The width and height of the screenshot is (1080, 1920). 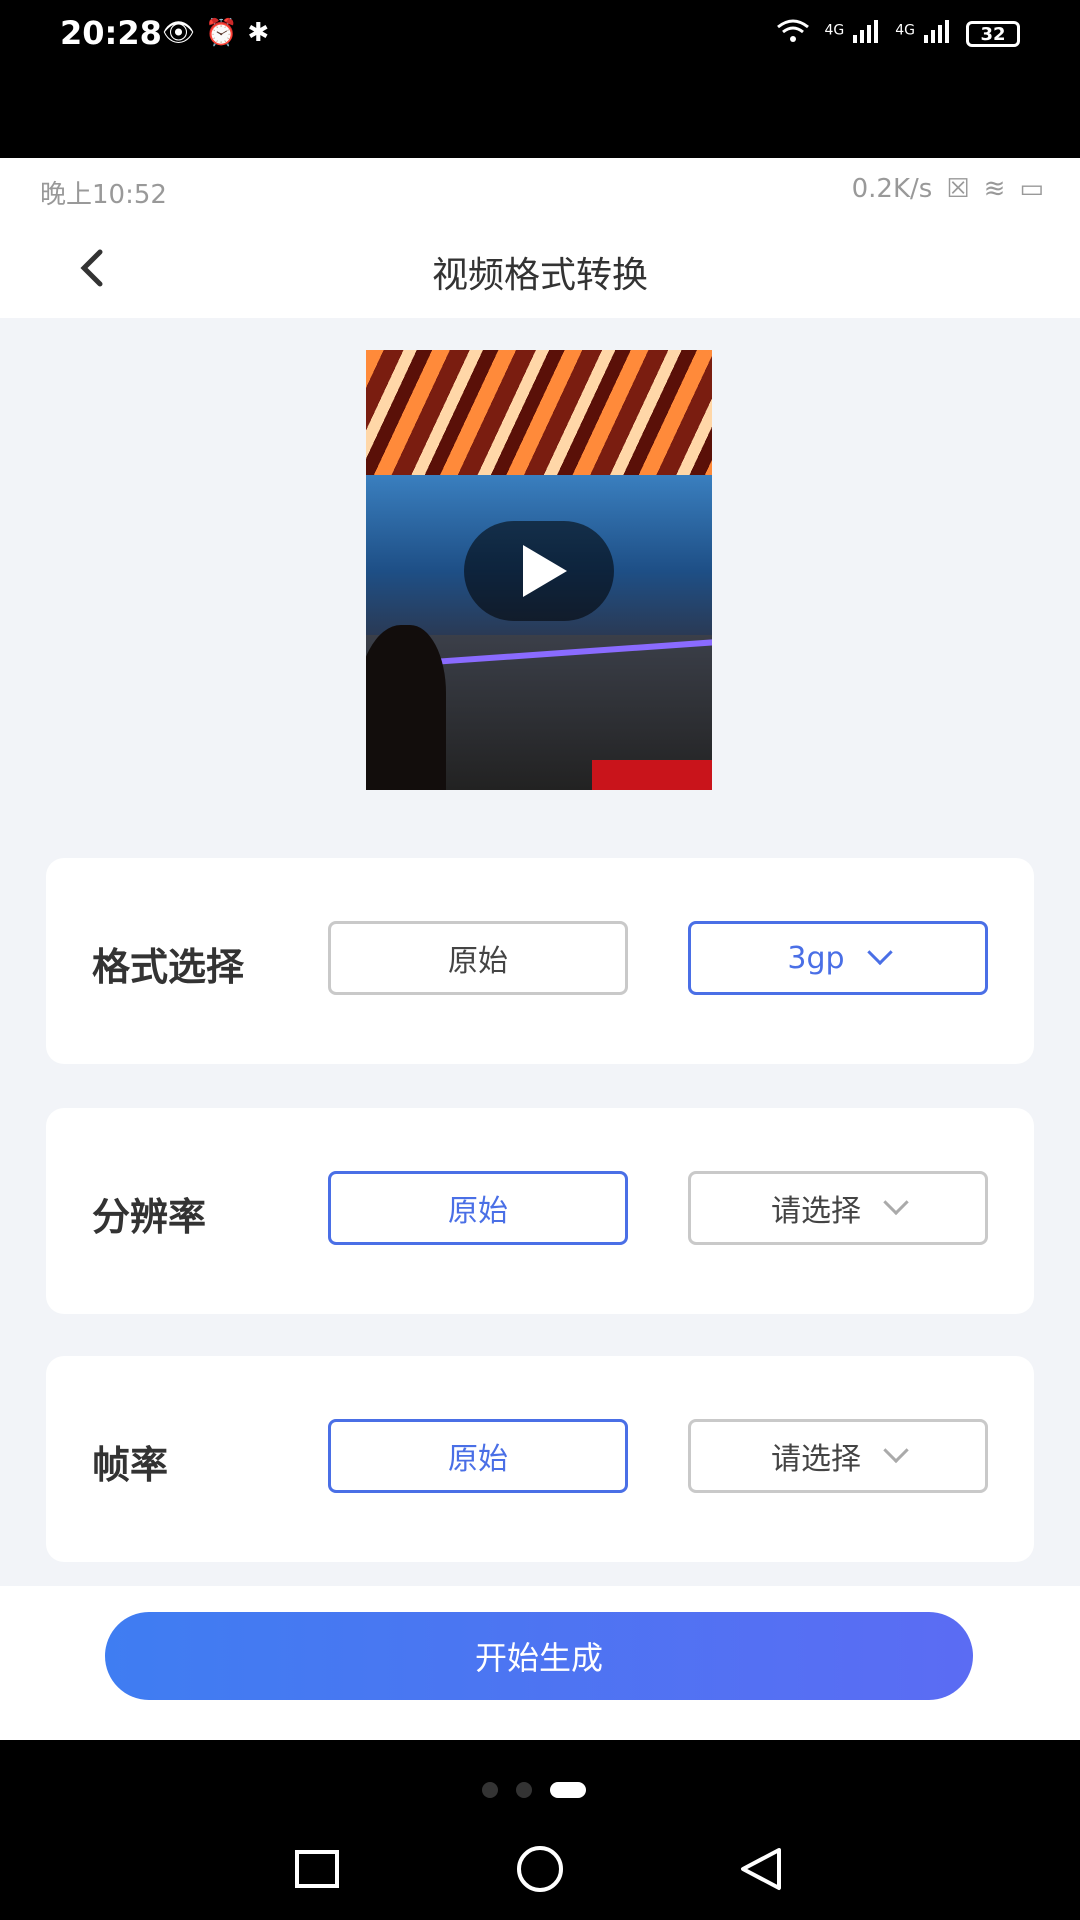 I want to click on format-original-option: 原始, so click(x=478, y=958).